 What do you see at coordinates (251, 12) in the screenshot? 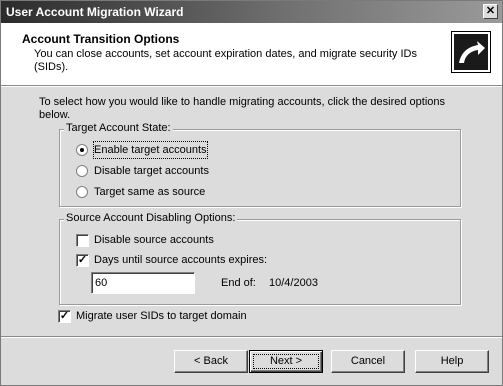
I see `title-bar: User Account Migration Wizard ✕` at bounding box center [251, 12].